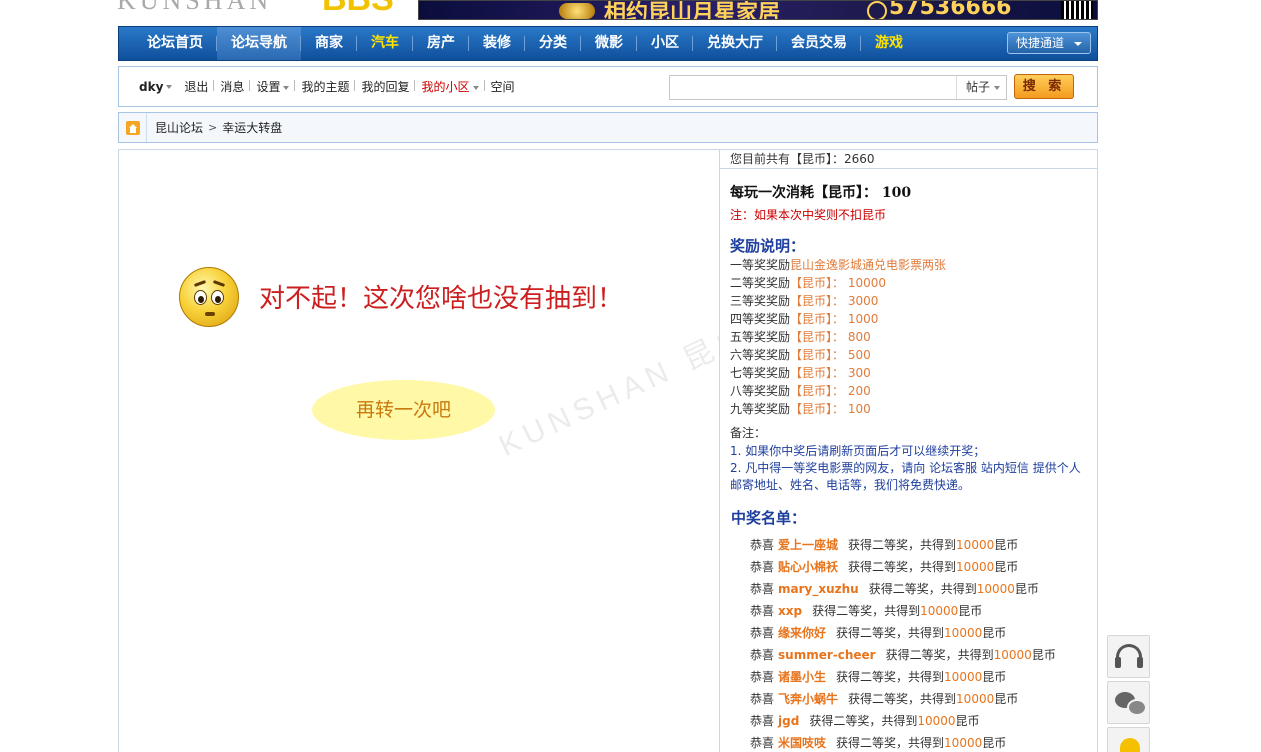  I want to click on nav-decoration: 装修, so click(497, 43).